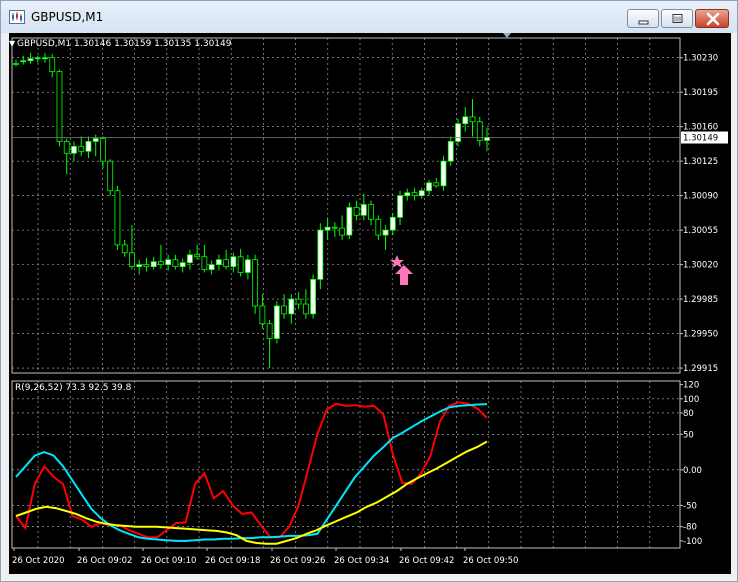 Image resolution: width=738 pixels, height=582 pixels. Describe the element at coordinates (12, 43) in the screenshot. I see `chart-header-collapse-icon: ▼` at that location.